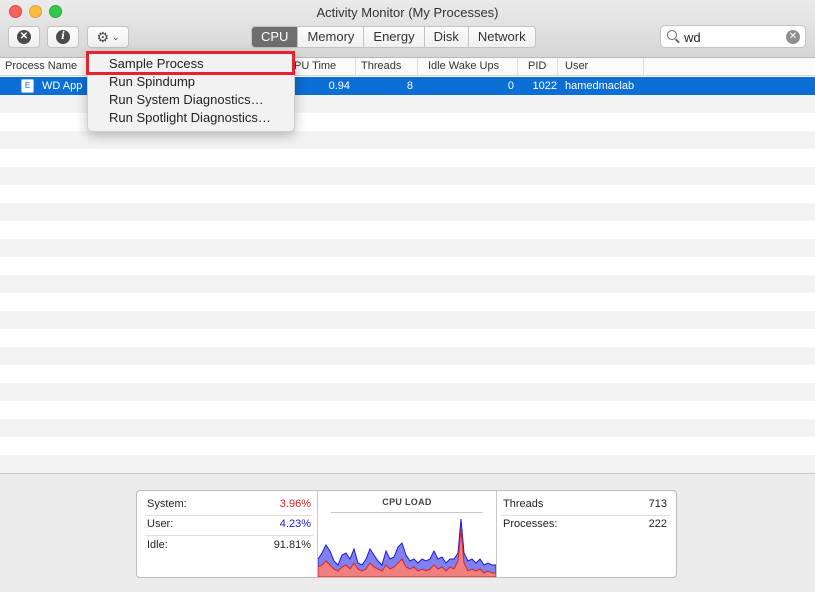 The height and width of the screenshot is (592, 815). What do you see at coordinates (538, 66) in the screenshot?
I see `column-pid: PID` at bounding box center [538, 66].